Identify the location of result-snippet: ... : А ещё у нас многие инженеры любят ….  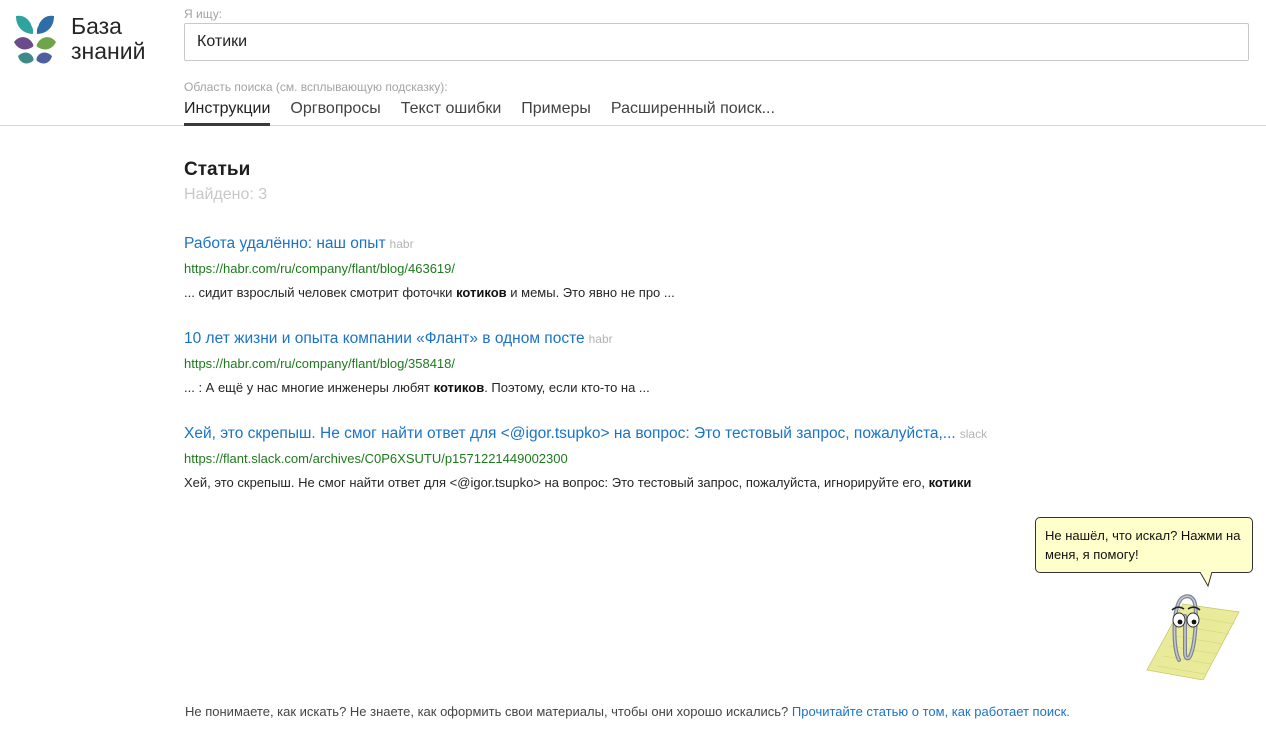
(417, 387).